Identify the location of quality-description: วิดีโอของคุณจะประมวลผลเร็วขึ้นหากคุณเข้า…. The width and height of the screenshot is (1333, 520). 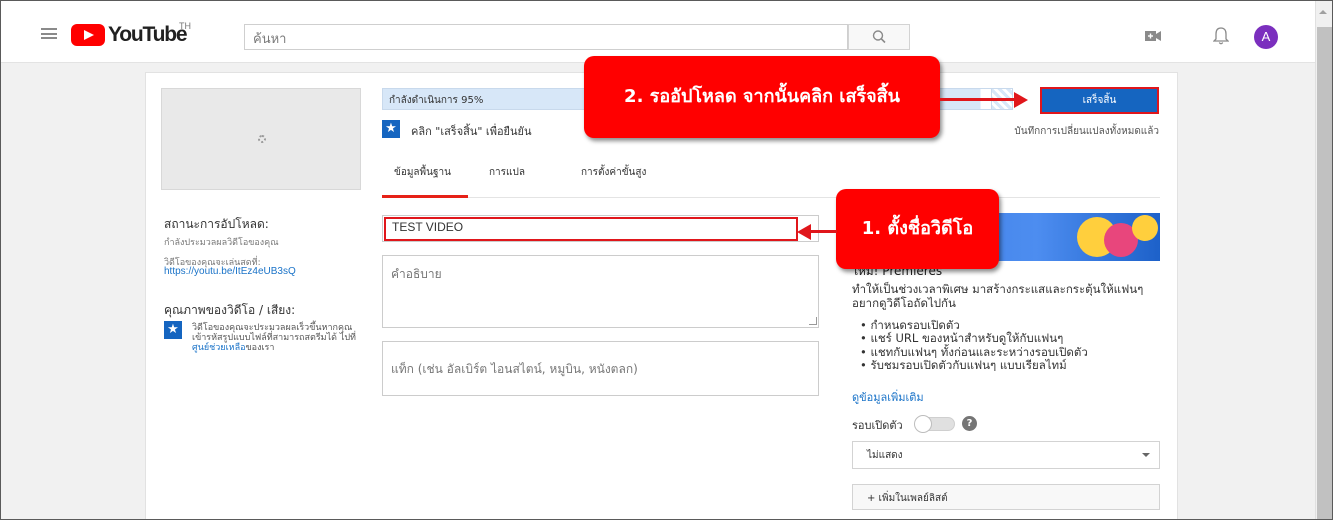
(274, 338).